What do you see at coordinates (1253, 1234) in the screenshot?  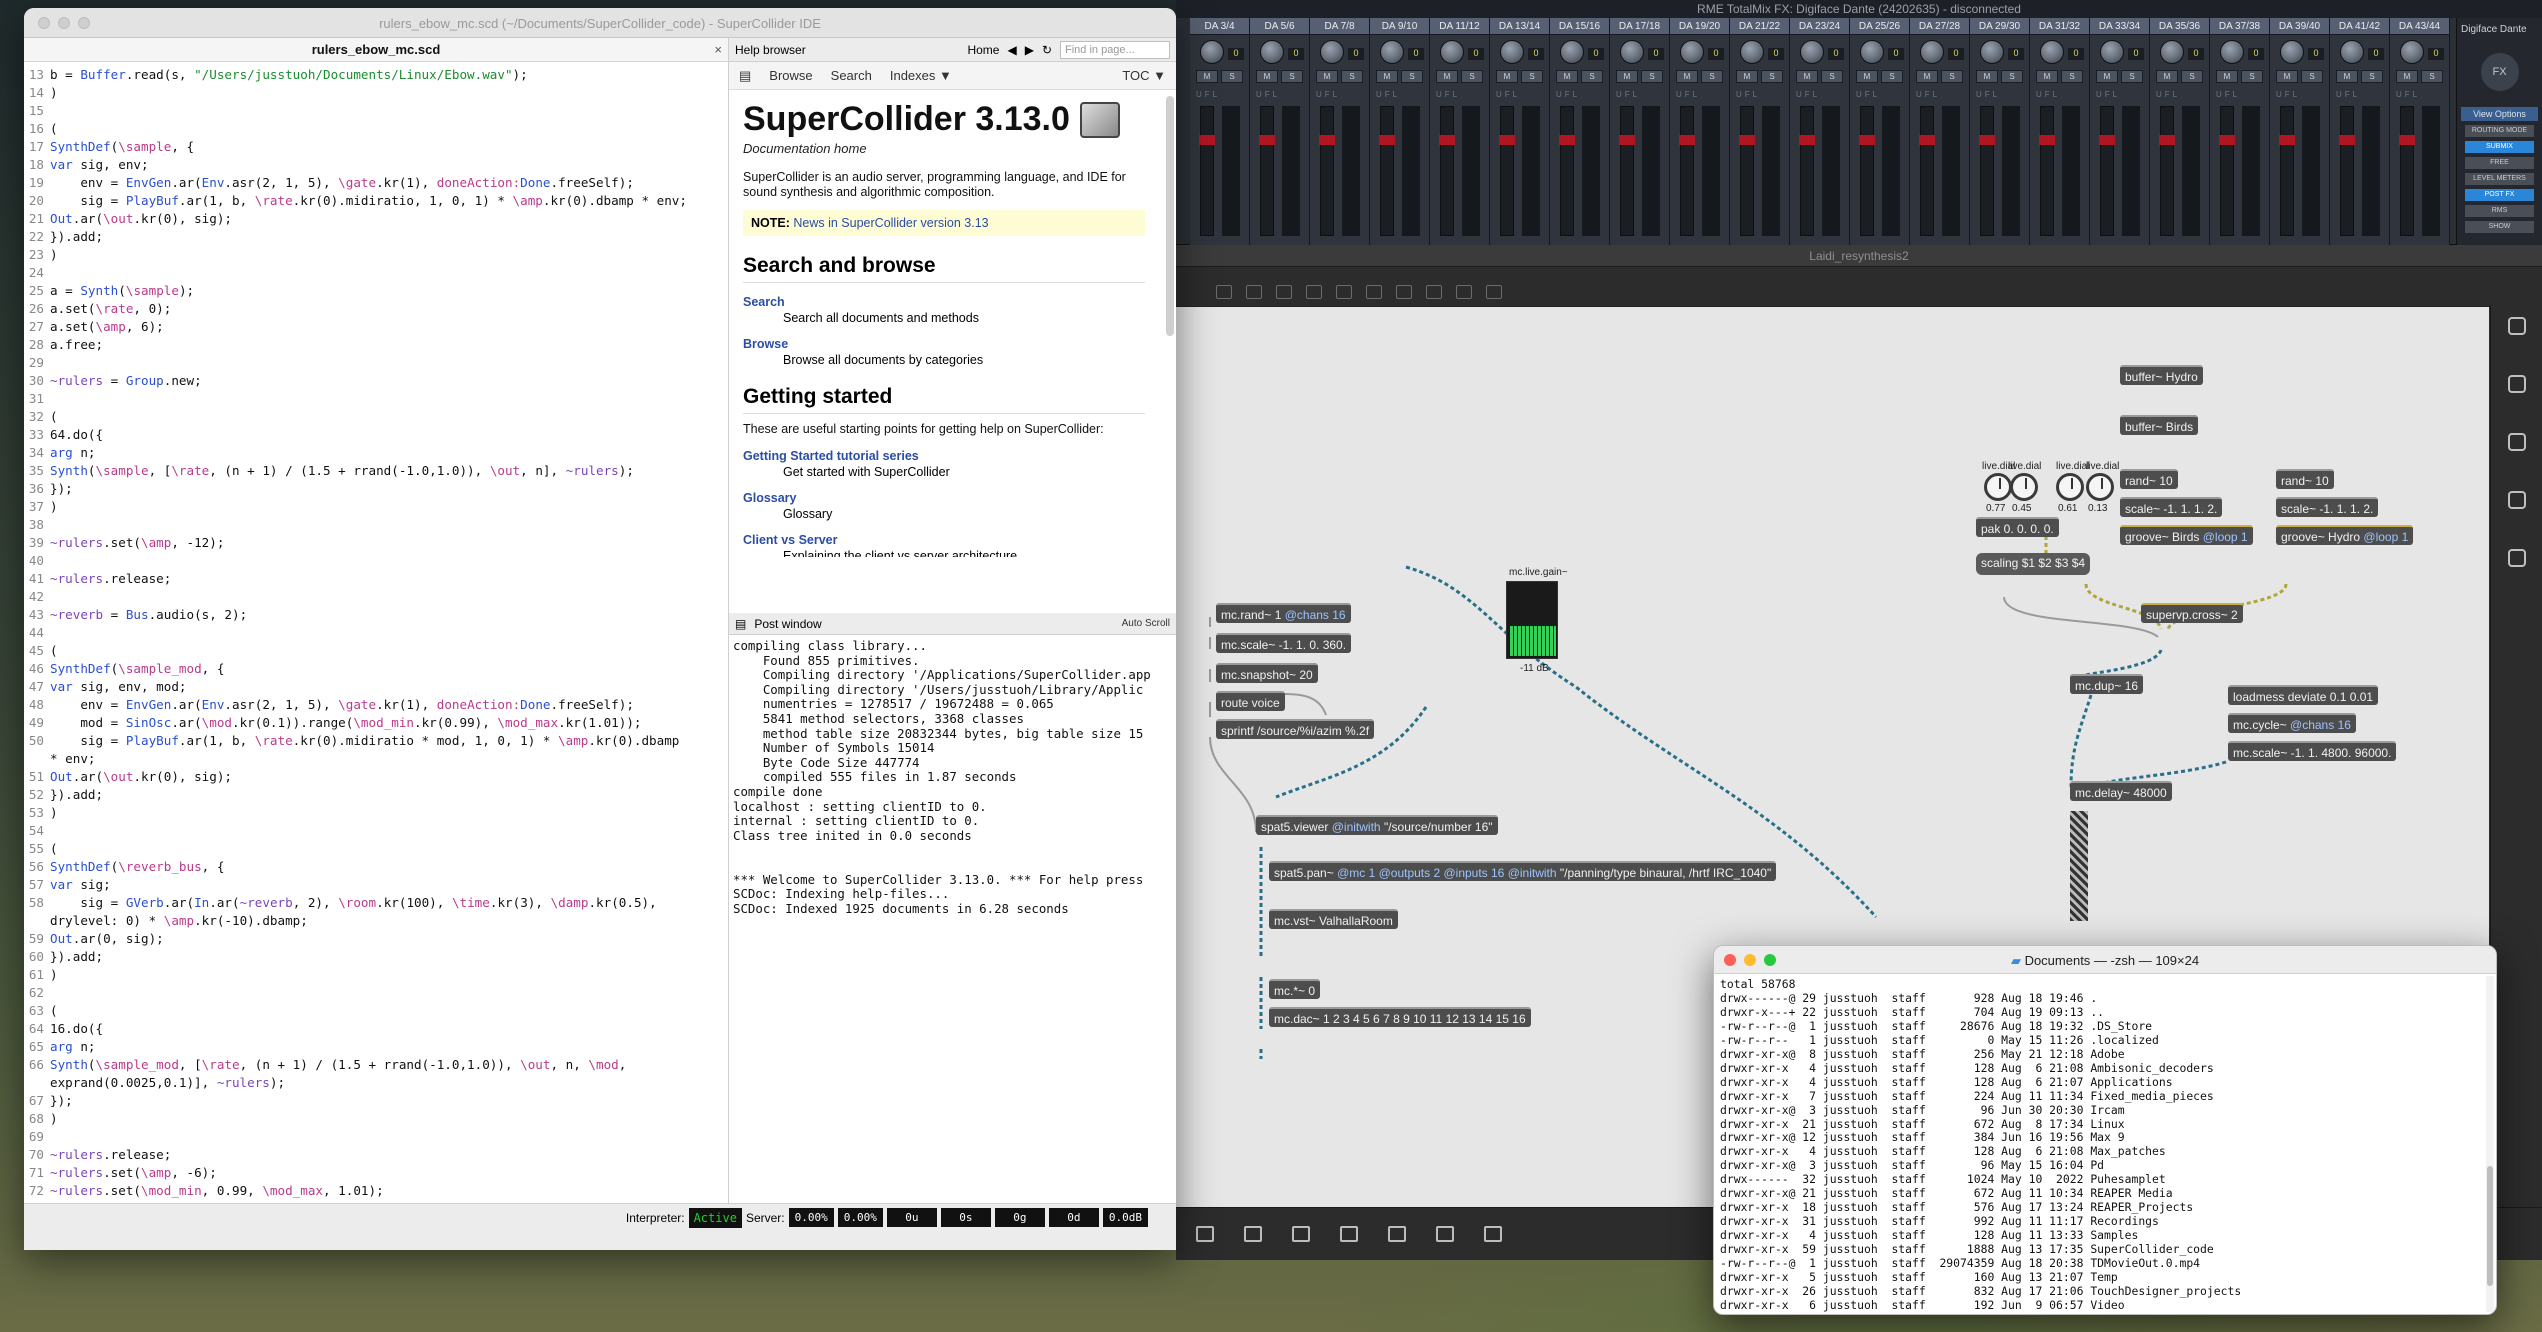 I see `comment-bubble-icon` at bounding box center [1253, 1234].